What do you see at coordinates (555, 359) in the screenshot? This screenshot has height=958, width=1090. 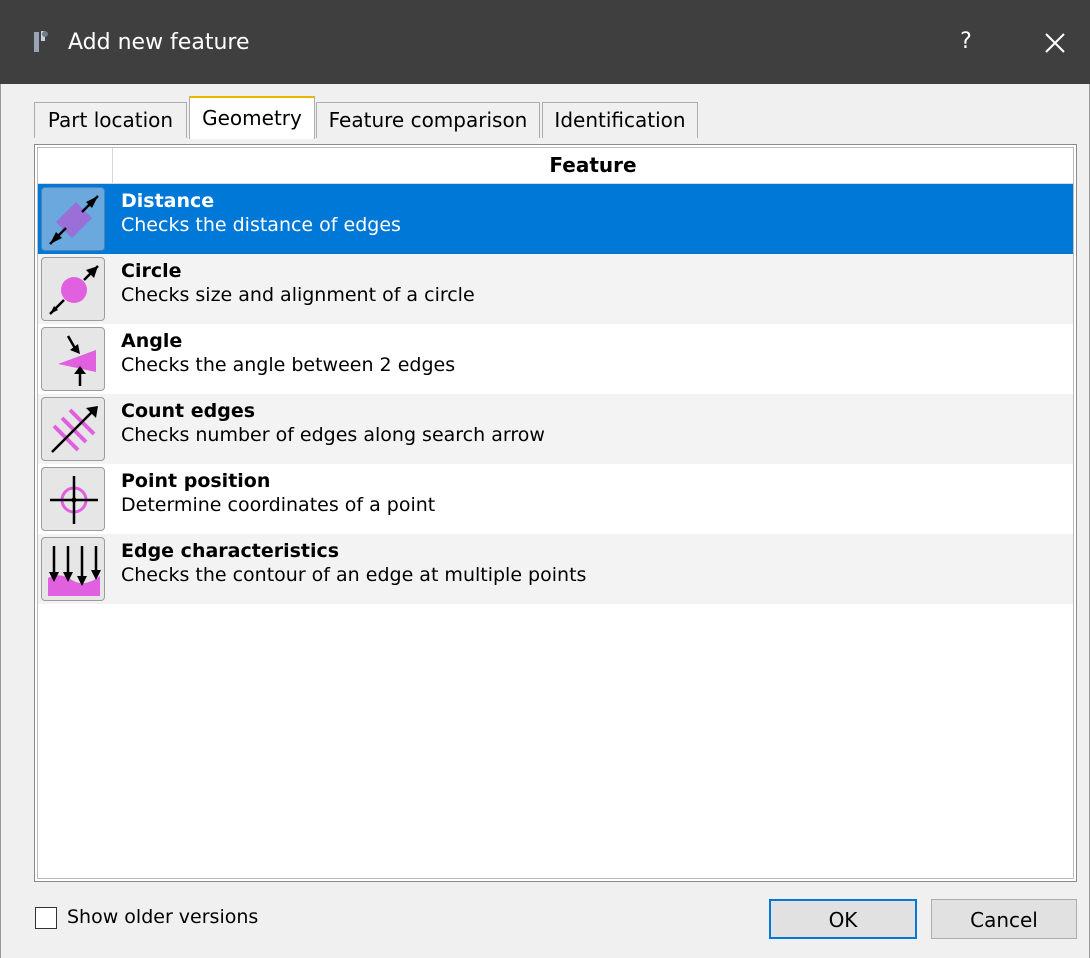 I see `feature-row-angle: Angle Checks the angle between 2 edges` at bounding box center [555, 359].